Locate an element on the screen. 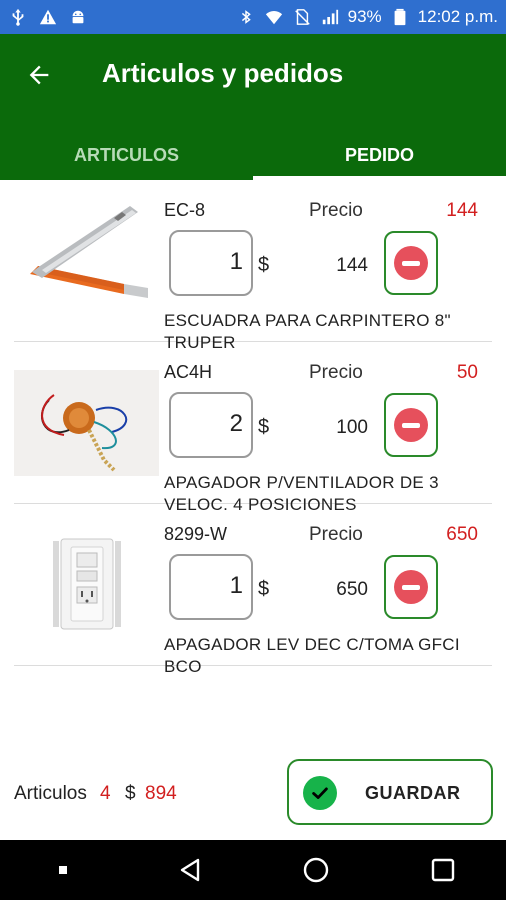 The width and height of the screenshot is (506, 900). clock: 12:02 p.m. is located at coordinates (457, 16).